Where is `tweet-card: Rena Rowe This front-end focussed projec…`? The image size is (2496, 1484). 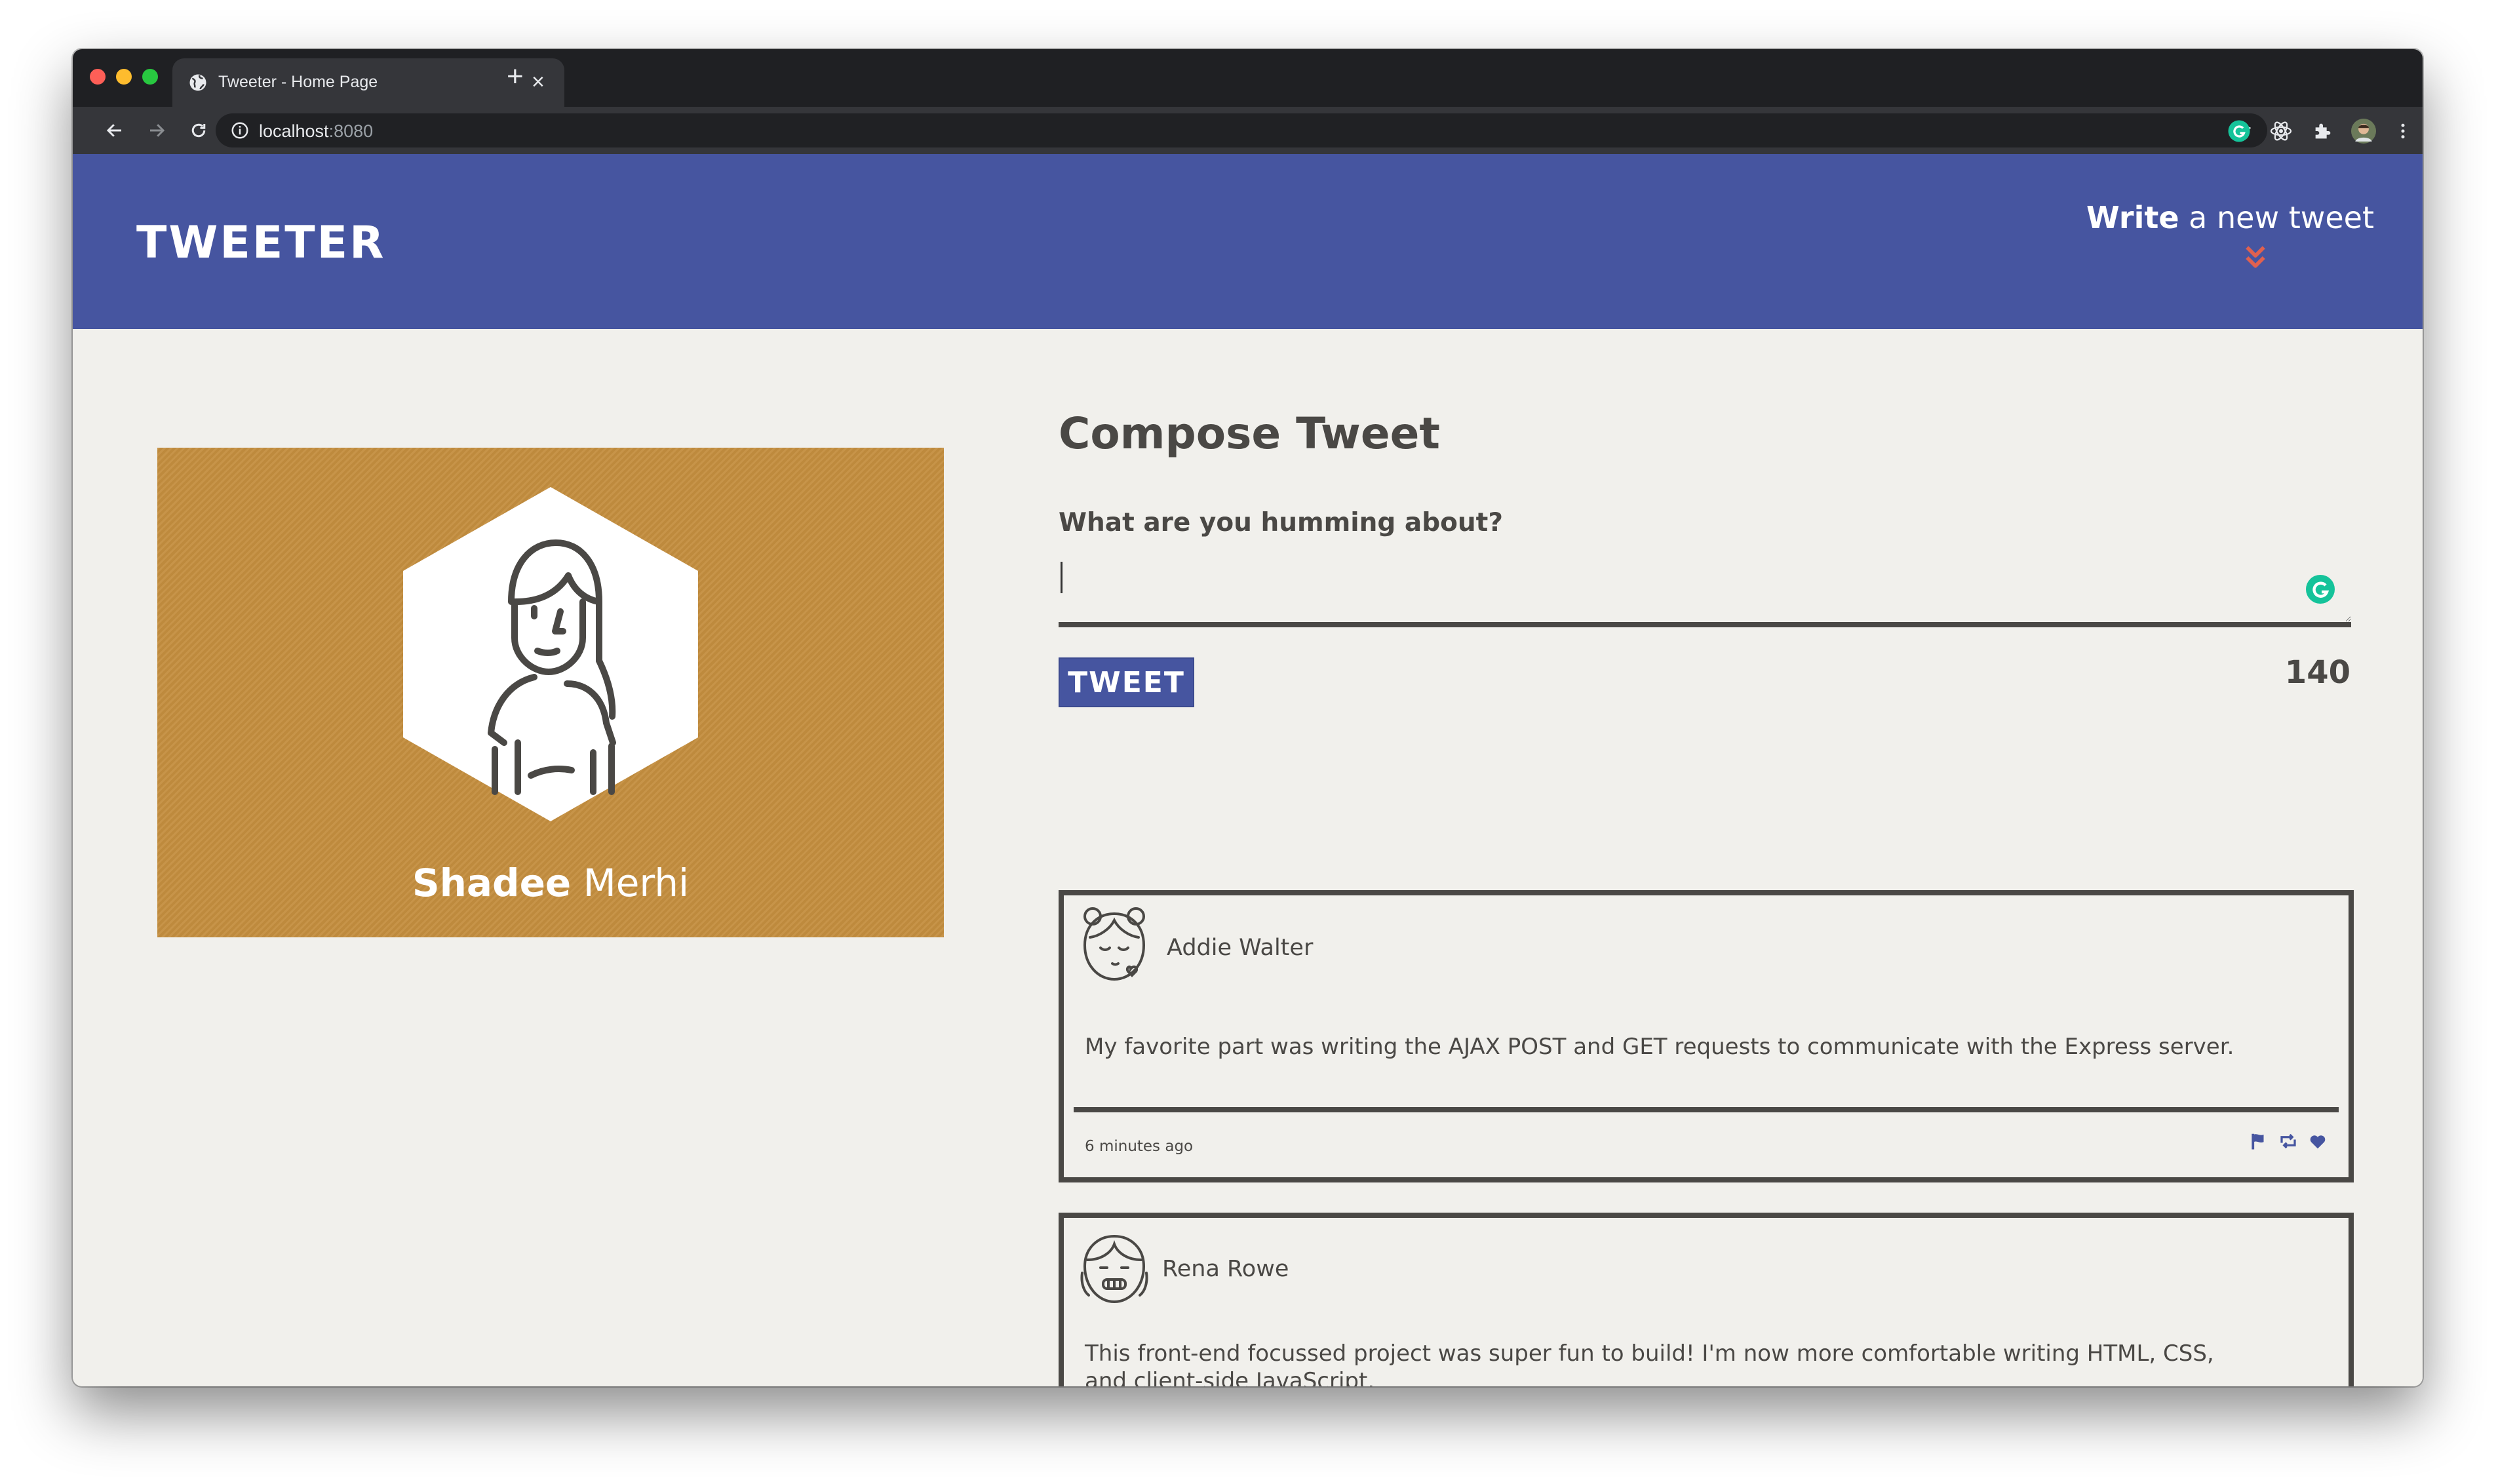 tweet-card: Rena Rowe This front-end focussed projec… is located at coordinates (1706, 1299).